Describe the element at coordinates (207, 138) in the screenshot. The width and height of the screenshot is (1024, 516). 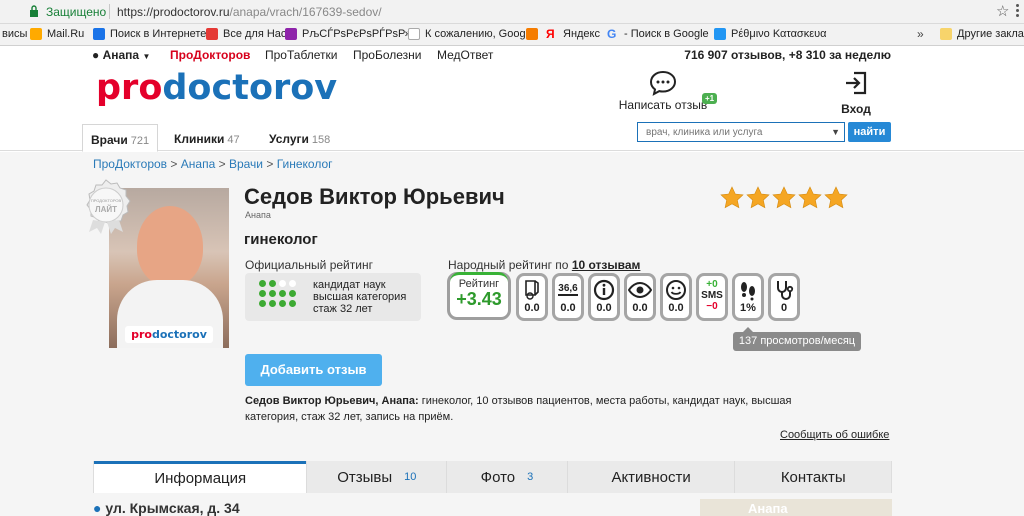
I see `tab-clinics: Клиники 47` at that location.